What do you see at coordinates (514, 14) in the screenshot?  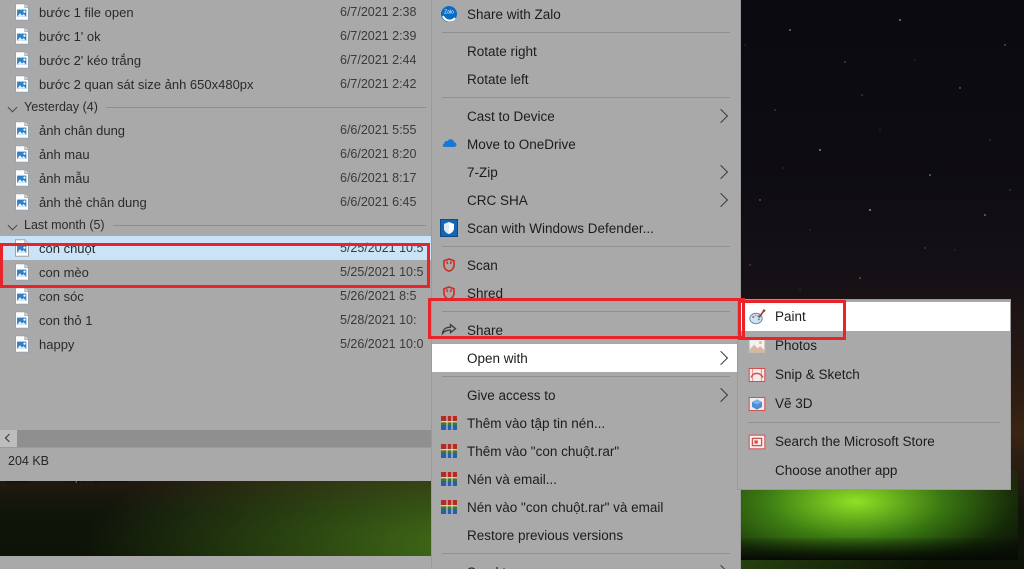 I see `menu-item-label: Share with Zalo` at bounding box center [514, 14].